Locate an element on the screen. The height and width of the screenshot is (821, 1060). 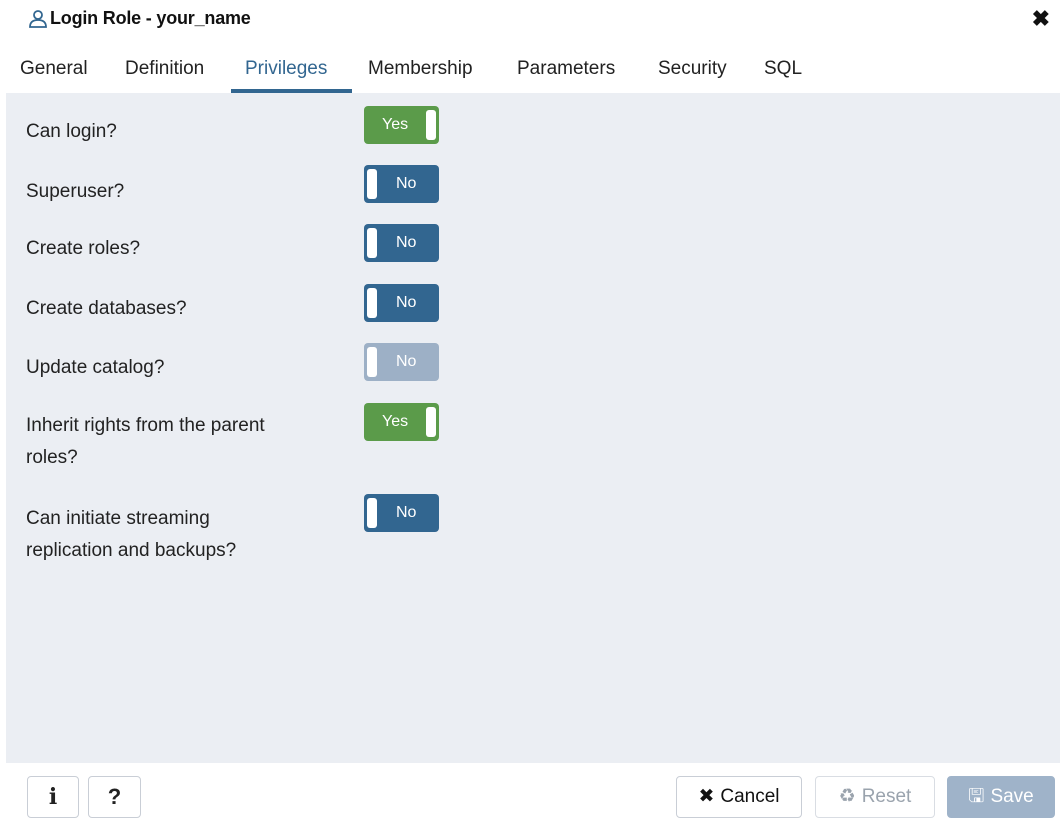
can-login-toggle: Yes is located at coordinates (401, 125).